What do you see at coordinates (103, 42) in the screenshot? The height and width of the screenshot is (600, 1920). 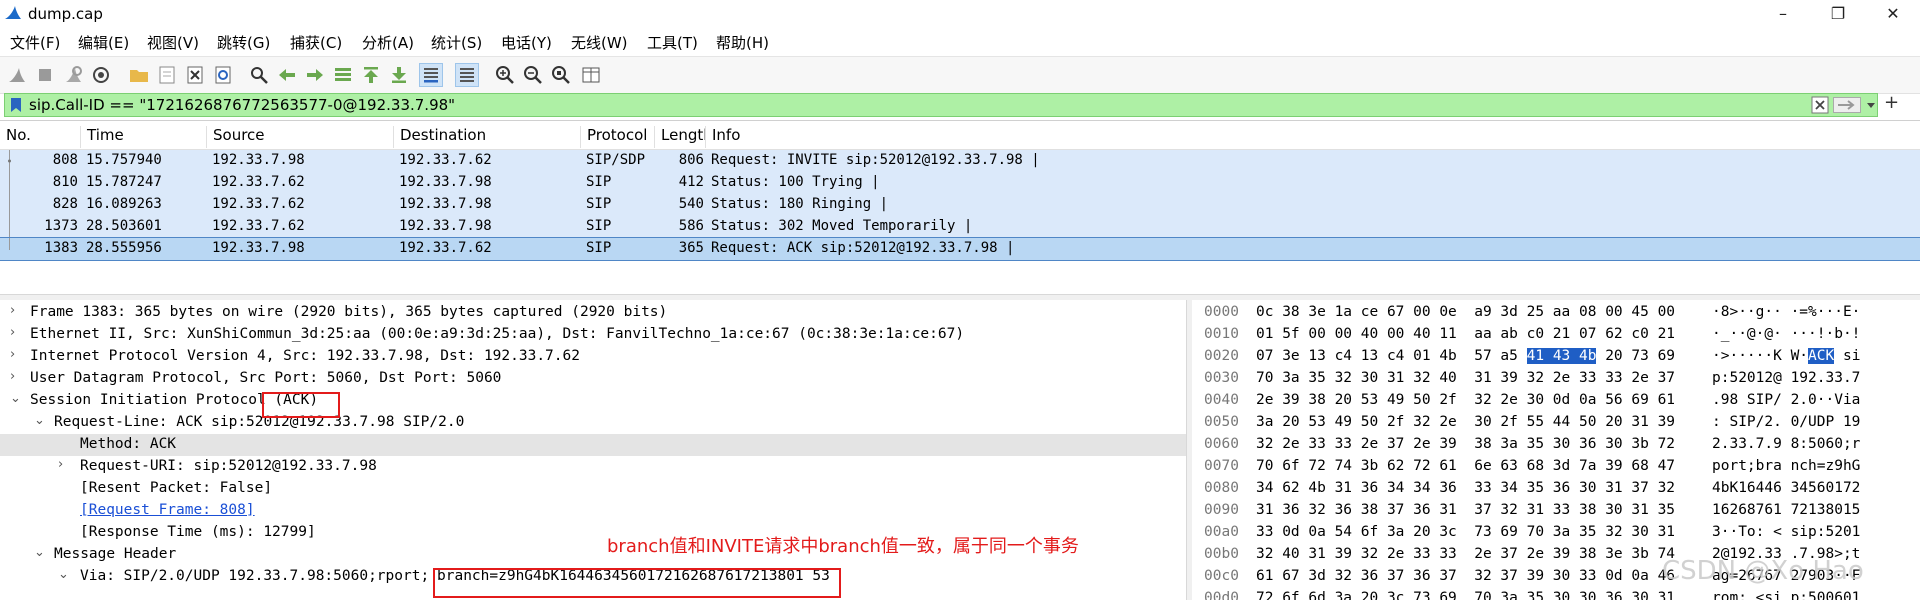 I see `menu-edit: 编辑(E)` at bounding box center [103, 42].